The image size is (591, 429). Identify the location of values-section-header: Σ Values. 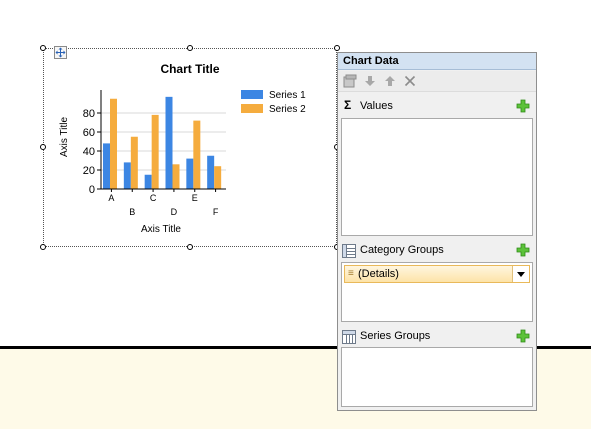
(437, 107).